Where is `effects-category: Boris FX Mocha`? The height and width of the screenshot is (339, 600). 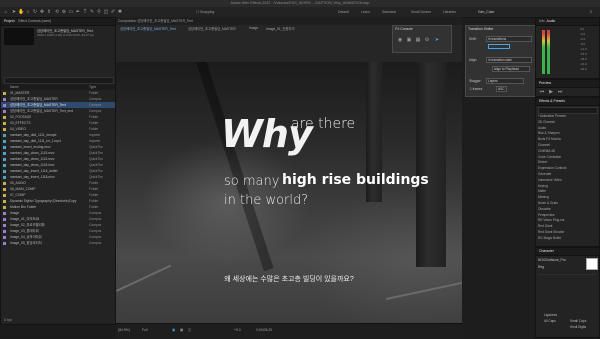 effects-category: Boris FX Mocha is located at coordinates (549, 139).